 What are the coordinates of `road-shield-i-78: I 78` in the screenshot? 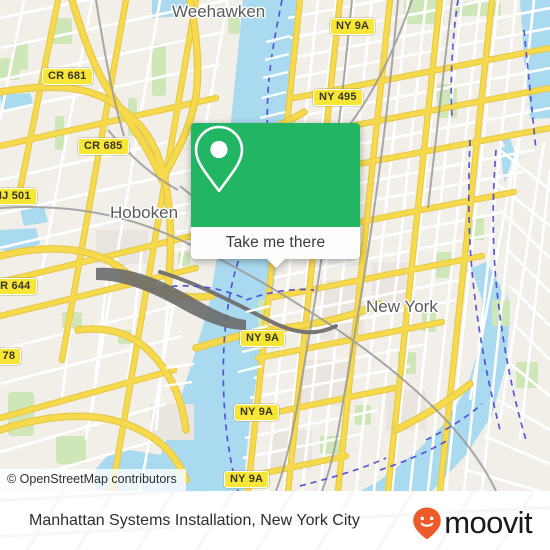 It's located at (11, 356).